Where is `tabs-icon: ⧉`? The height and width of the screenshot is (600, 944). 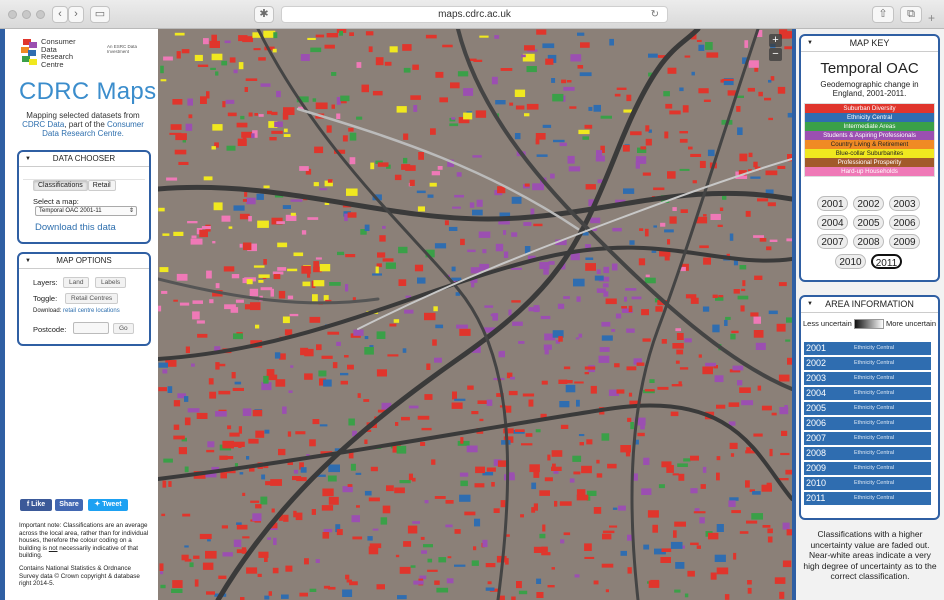 tabs-icon: ⧉ is located at coordinates (911, 14).